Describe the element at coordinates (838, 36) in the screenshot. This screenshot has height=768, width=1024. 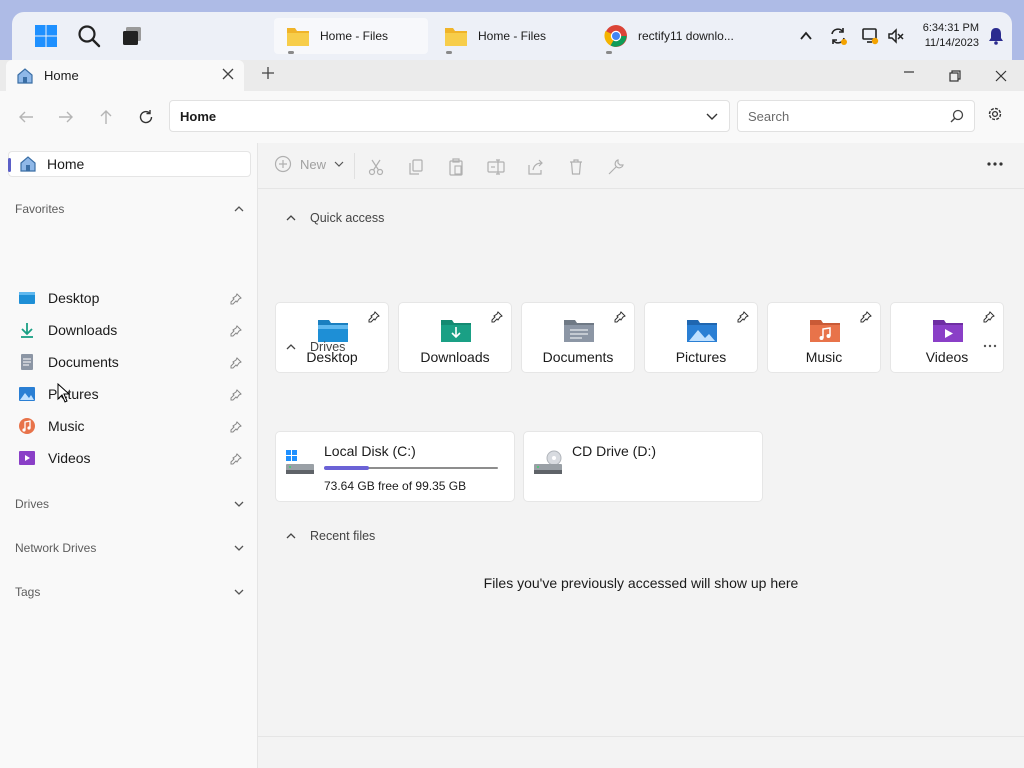
I see `sync-tray-button` at that location.